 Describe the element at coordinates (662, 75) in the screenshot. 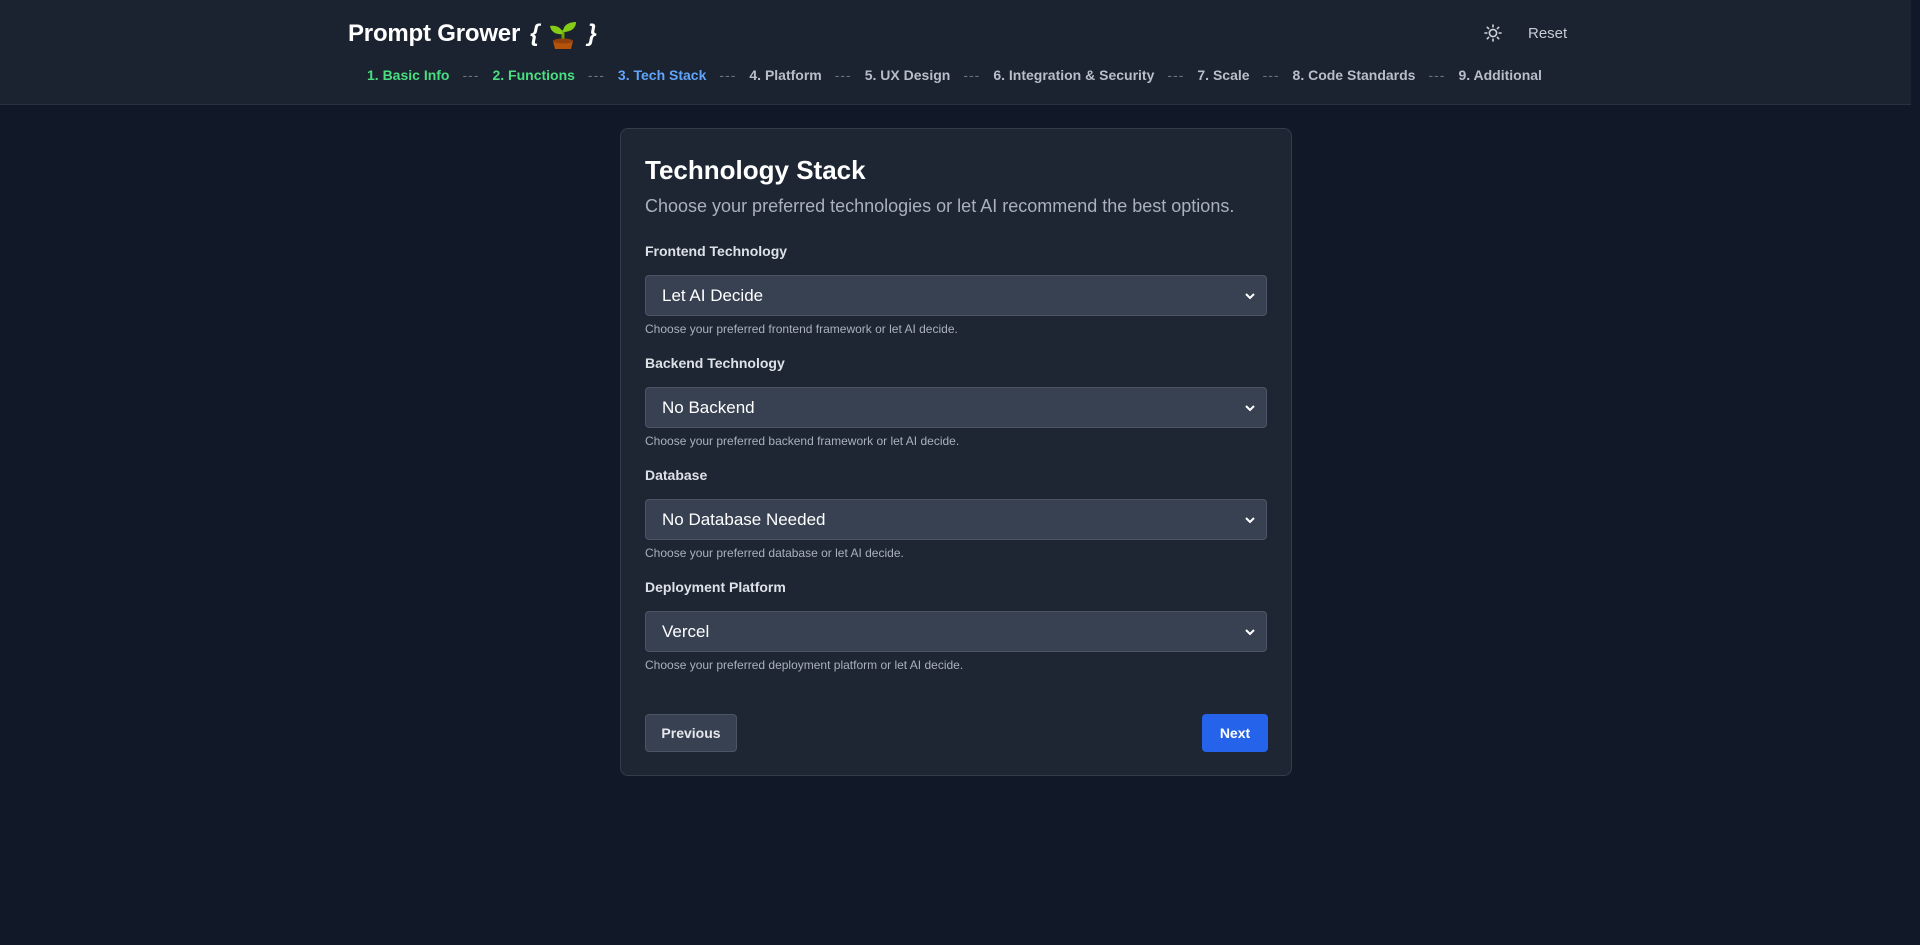

I see `step-tech-stack: 3. Tech Stack` at that location.